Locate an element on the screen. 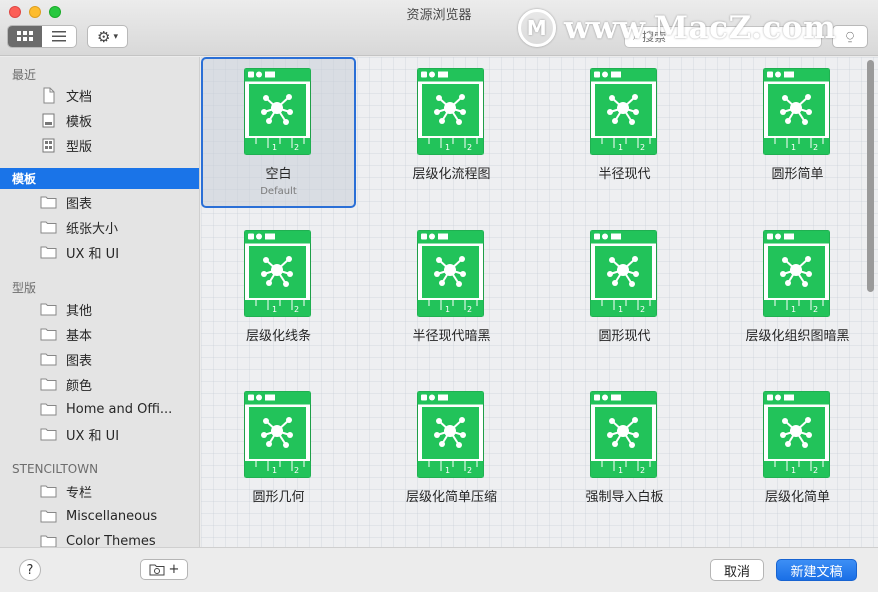 Image resolution: width=878 pixels, height=592 pixels. chevron-down-icon: ▾ is located at coordinates (115, 36).